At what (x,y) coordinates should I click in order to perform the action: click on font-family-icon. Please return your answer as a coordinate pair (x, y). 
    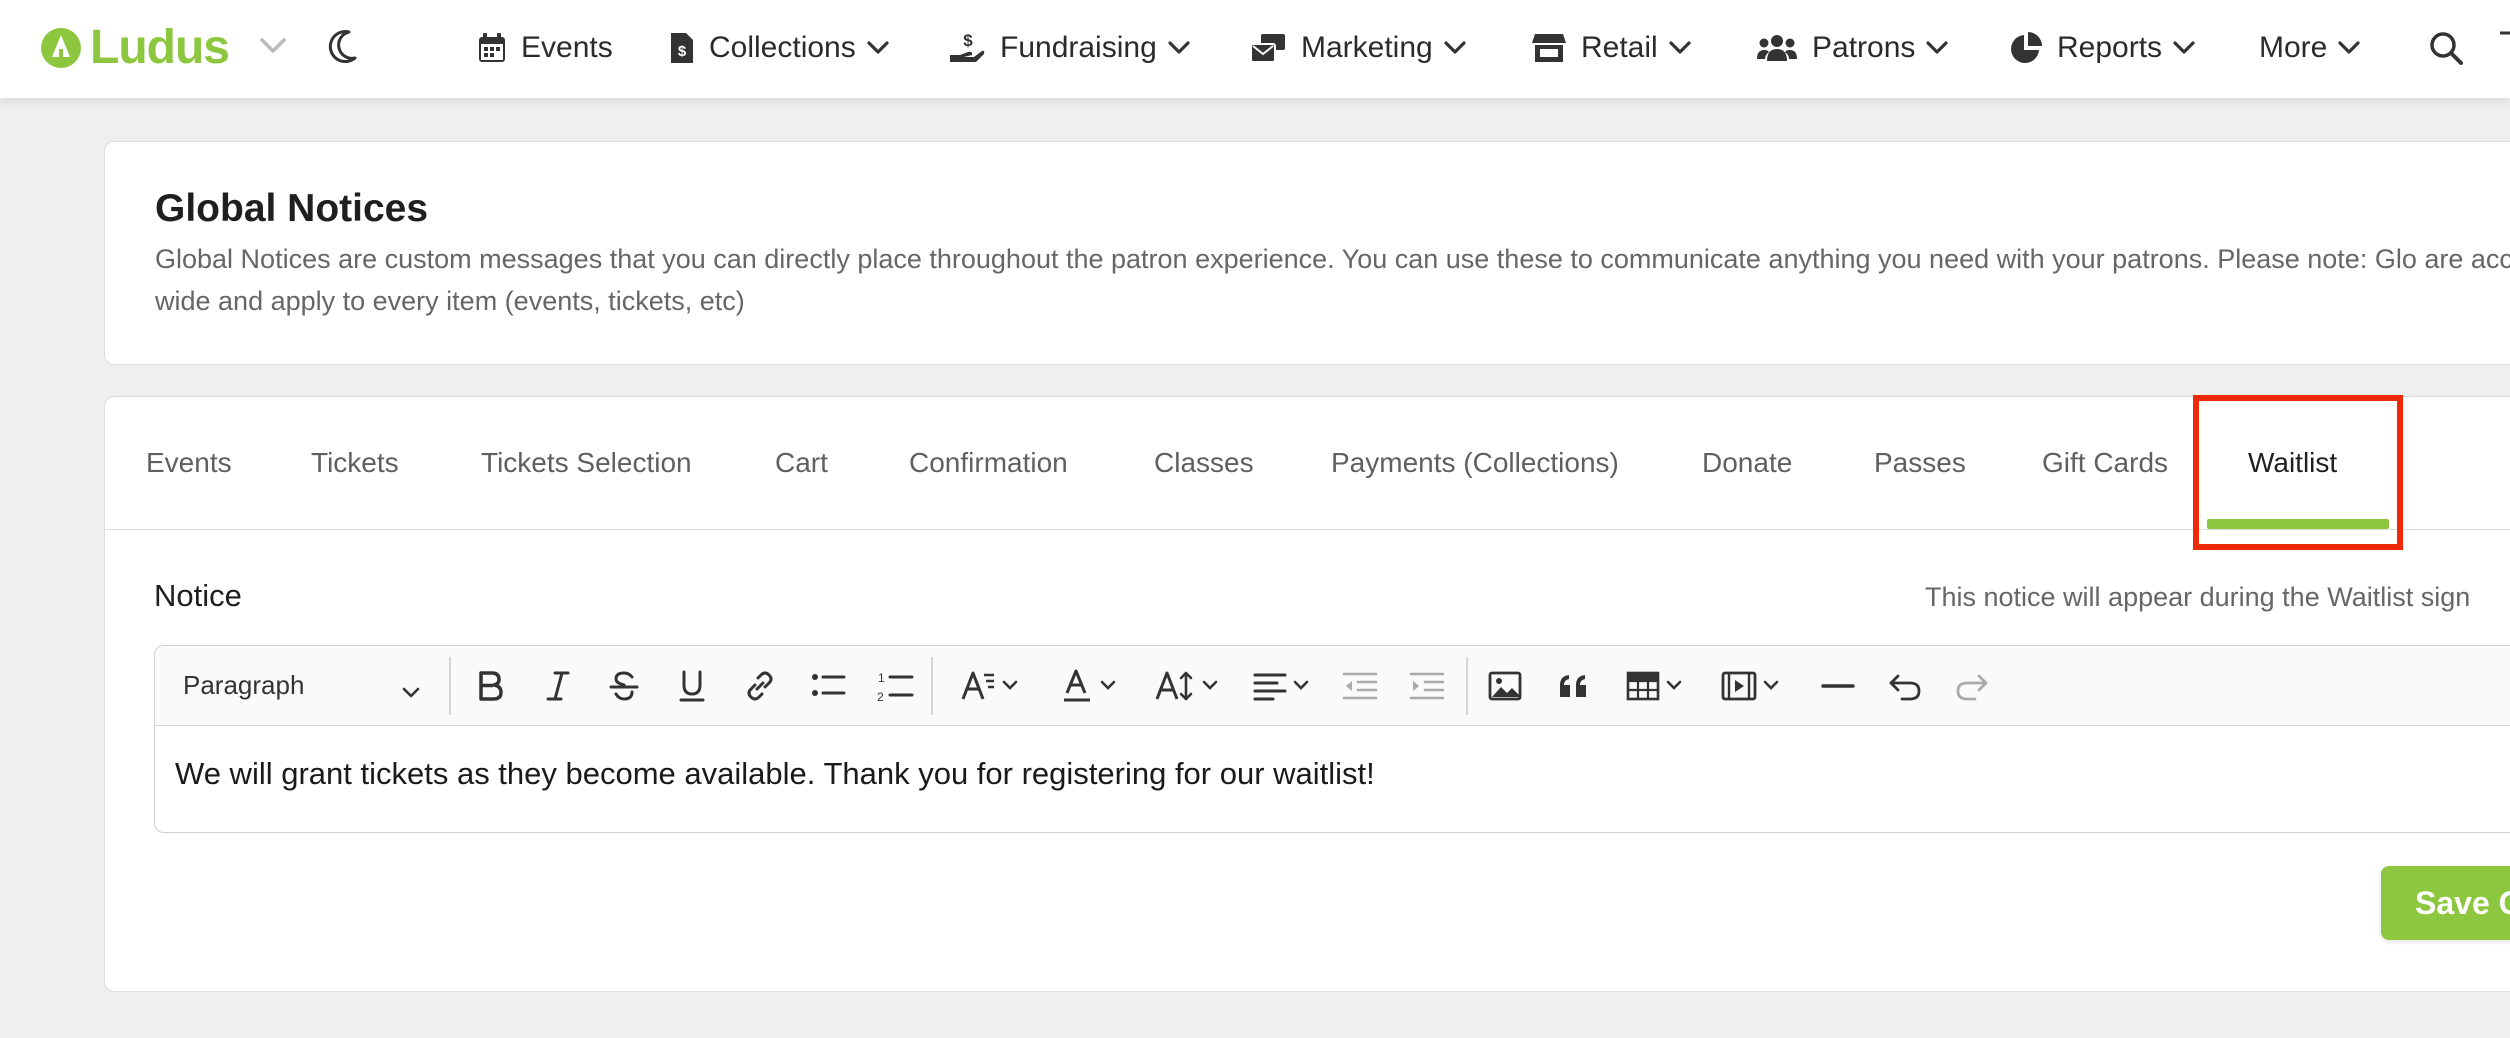
    Looking at the image, I should click on (989, 686).